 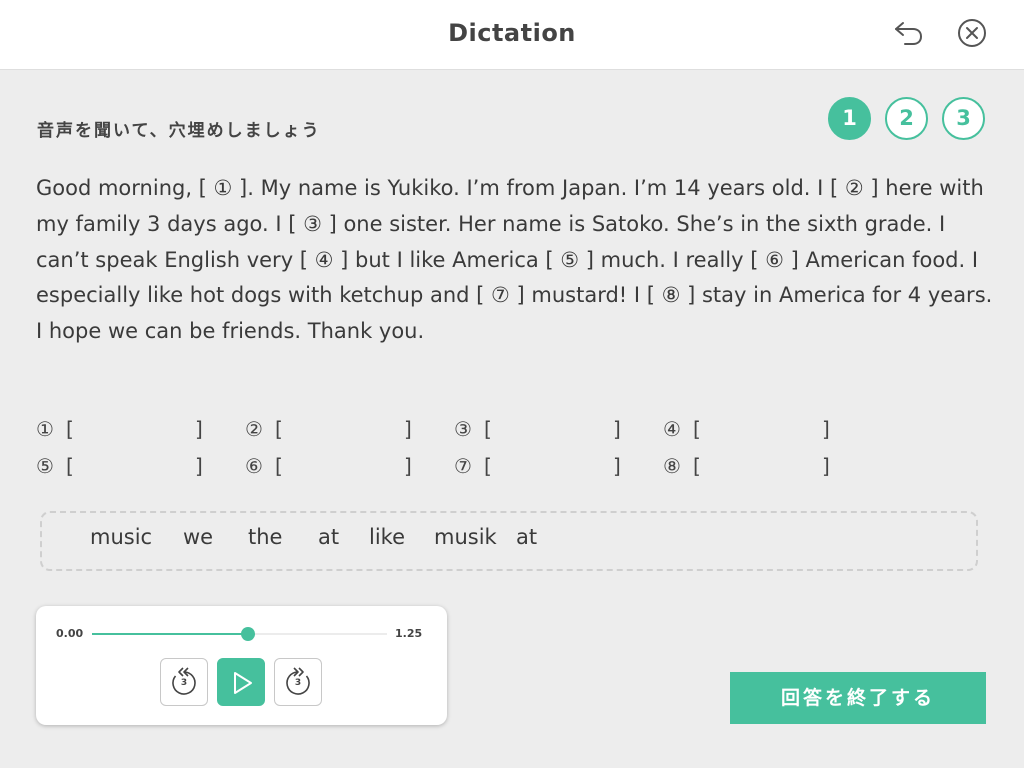 What do you see at coordinates (254, 466) in the screenshot?
I see `answer-number: ⑥` at bounding box center [254, 466].